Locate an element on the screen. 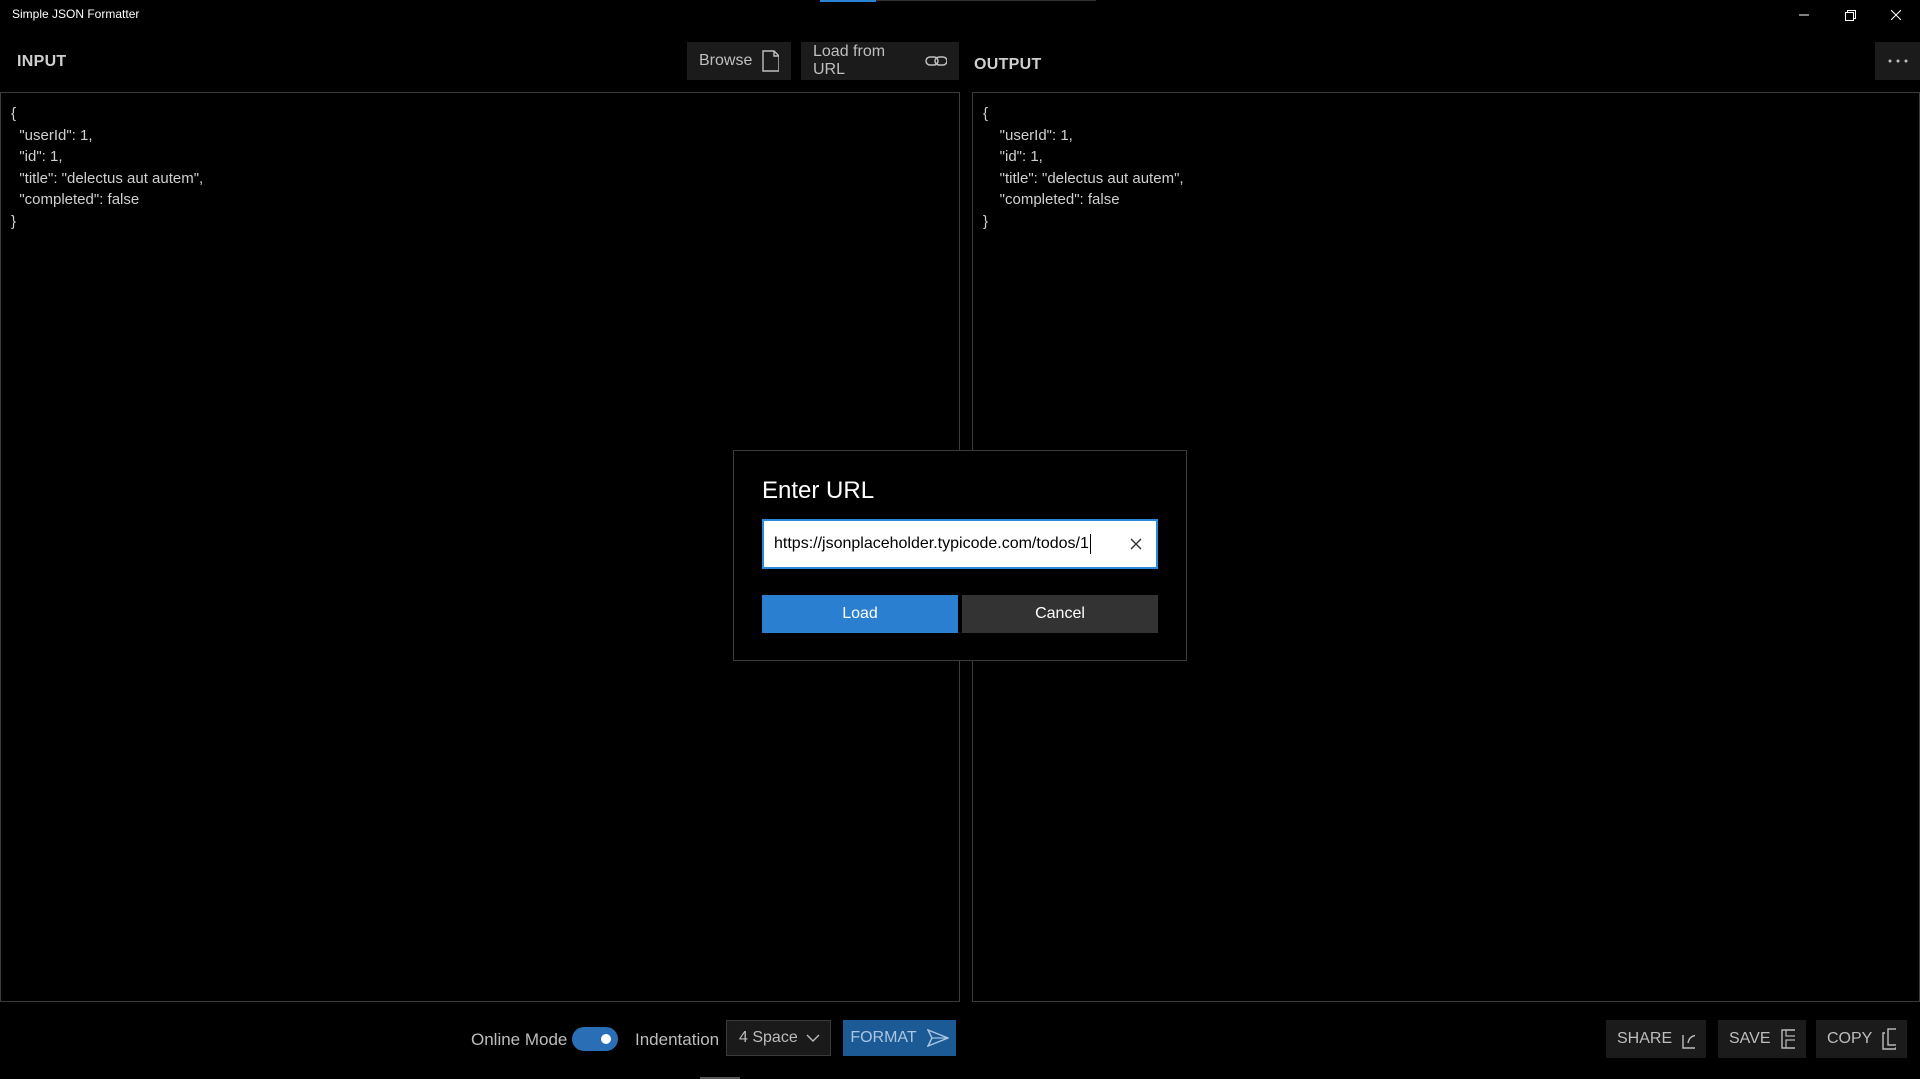 This screenshot has width=1920, height=1079. indentation-select: 4 Space is located at coordinates (778, 1038).